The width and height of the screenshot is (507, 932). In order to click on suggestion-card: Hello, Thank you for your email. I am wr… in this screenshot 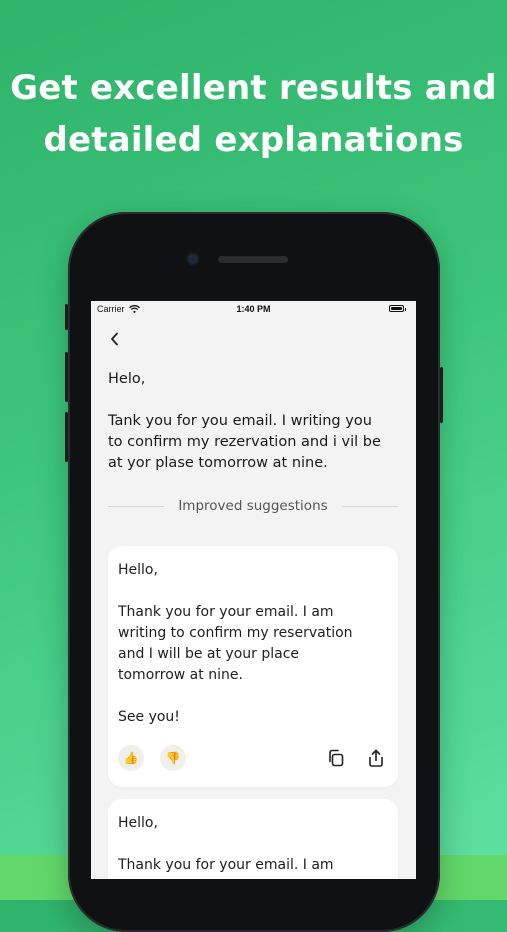, I will do `click(253, 666)`.